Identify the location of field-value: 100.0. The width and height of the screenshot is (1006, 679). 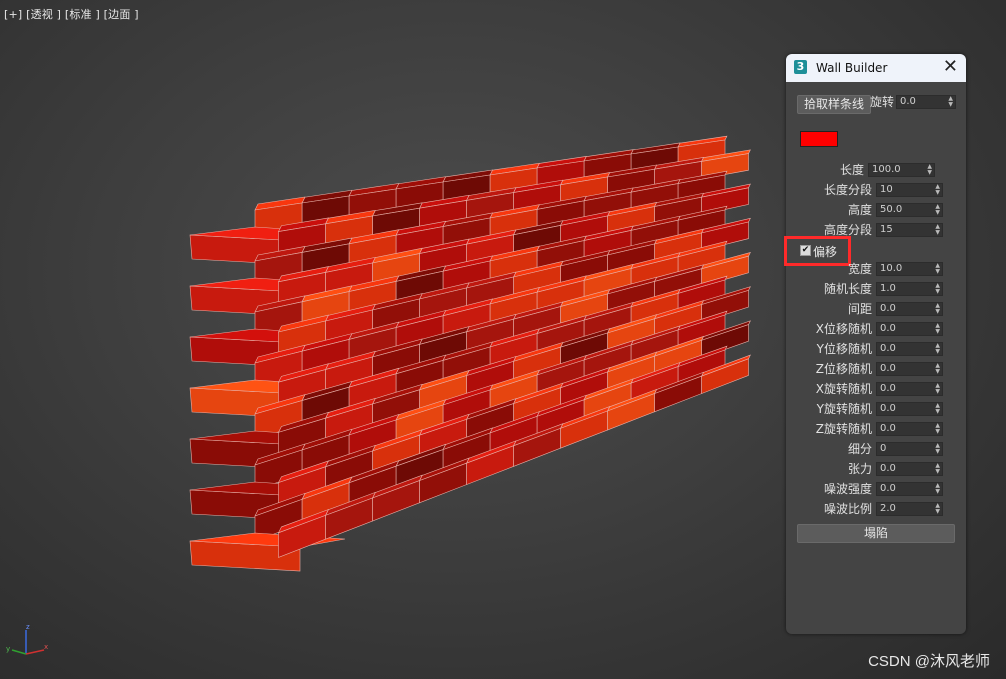
(886, 169).